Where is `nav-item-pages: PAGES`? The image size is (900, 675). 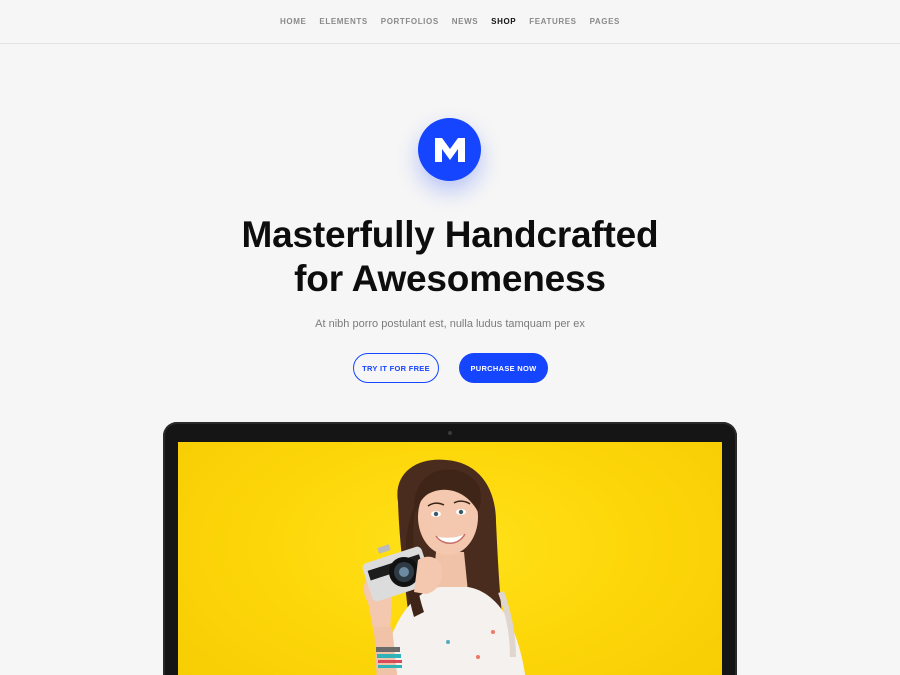 nav-item-pages: PAGES is located at coordinates (604, 21).